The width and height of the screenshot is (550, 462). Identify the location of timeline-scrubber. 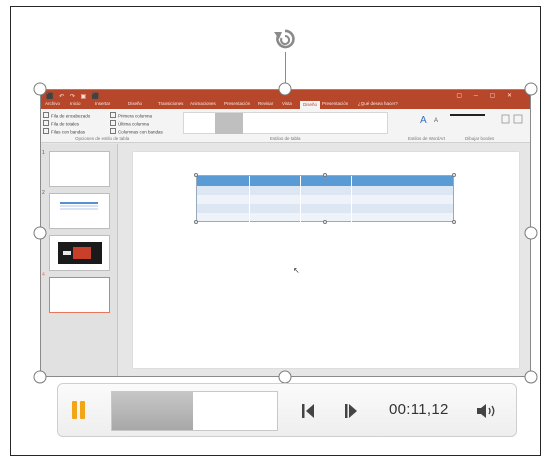
(194, 411).